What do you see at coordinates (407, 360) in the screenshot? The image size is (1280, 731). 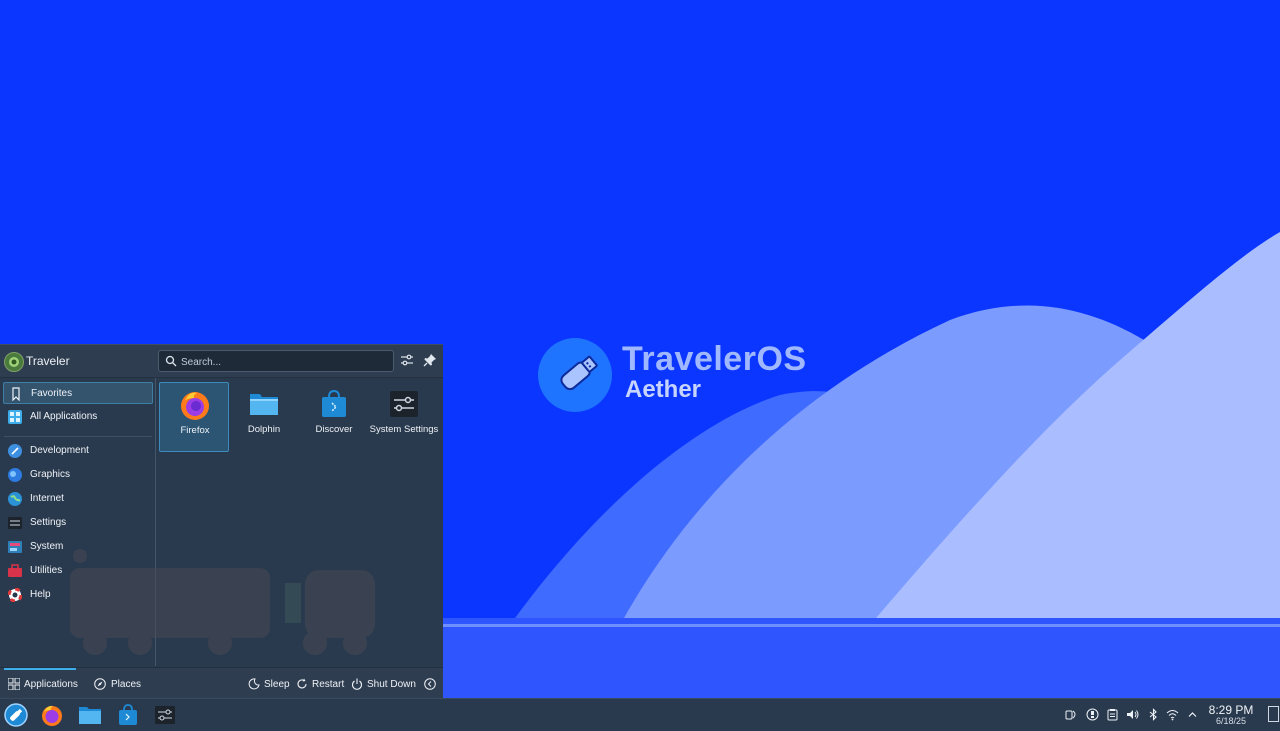 I see `configure-icon` at bounding box center [407, 360].